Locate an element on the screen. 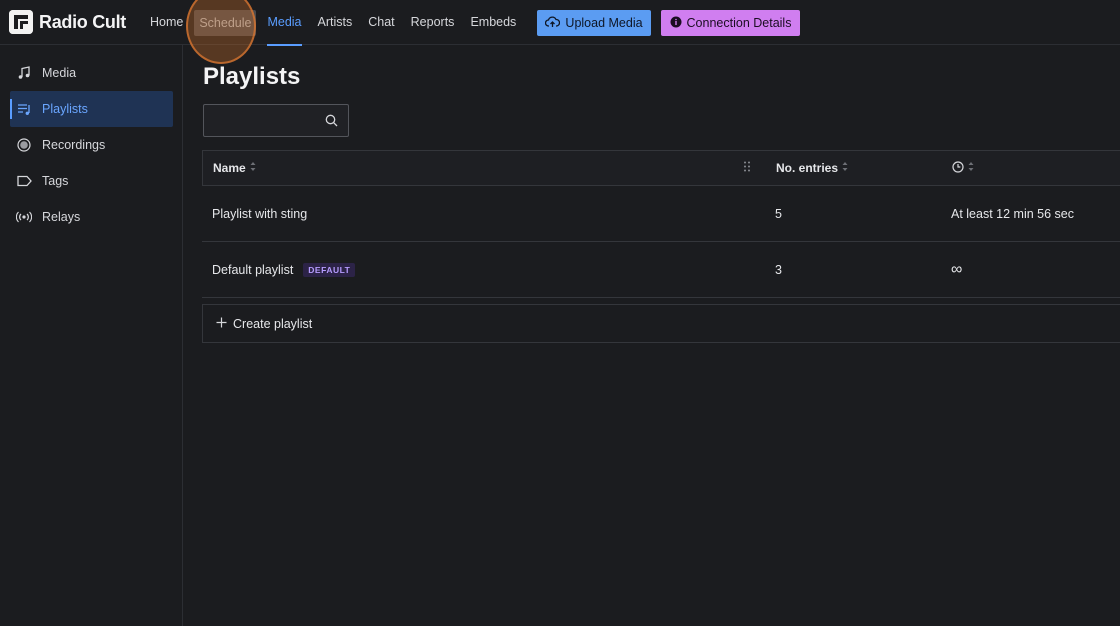  upload-media-button: Upload Media is located at coordinates (594, 23).